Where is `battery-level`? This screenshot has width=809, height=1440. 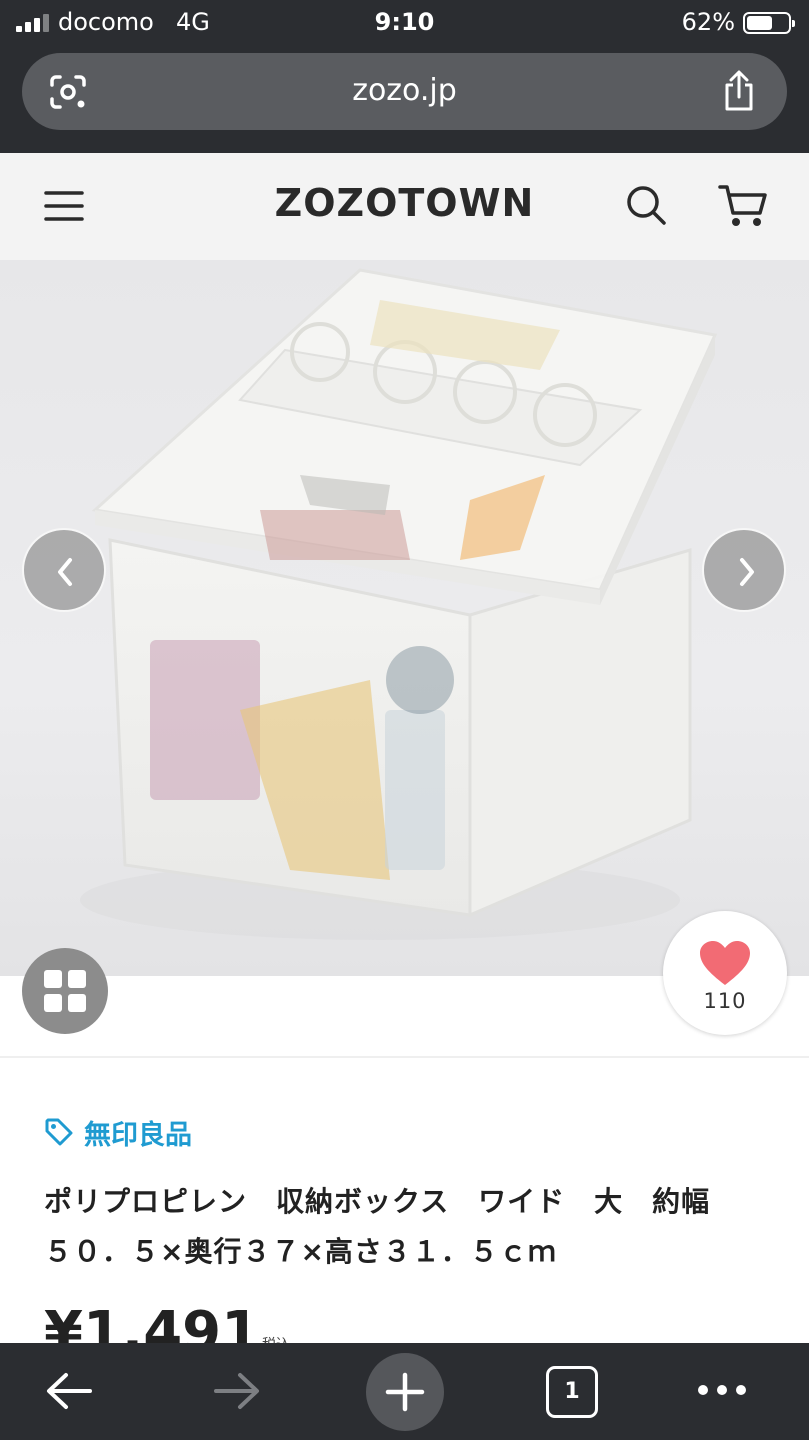
battery-level is located at coordinates (759, 23).